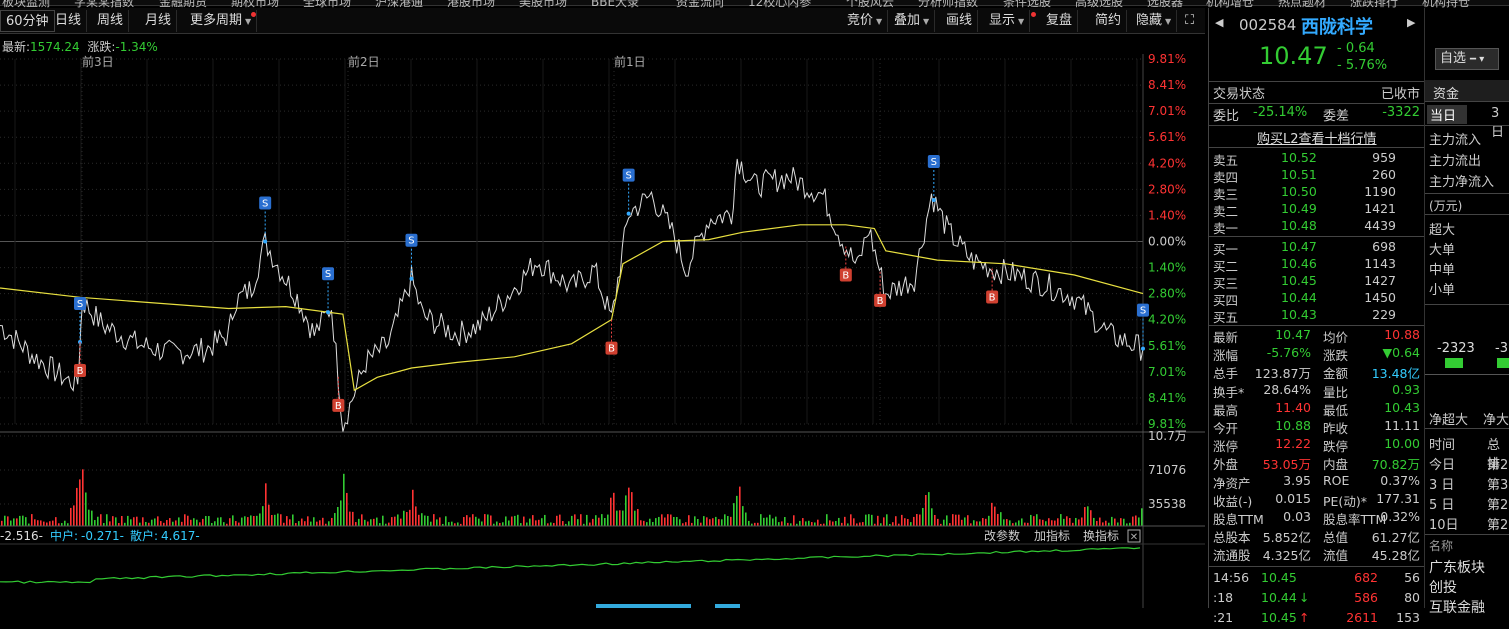 This screenshot has width=1509, height=629. Describe the element at coordinates (1442, 250) in the screenshot. I see `order-size-label: 大单` at that location.